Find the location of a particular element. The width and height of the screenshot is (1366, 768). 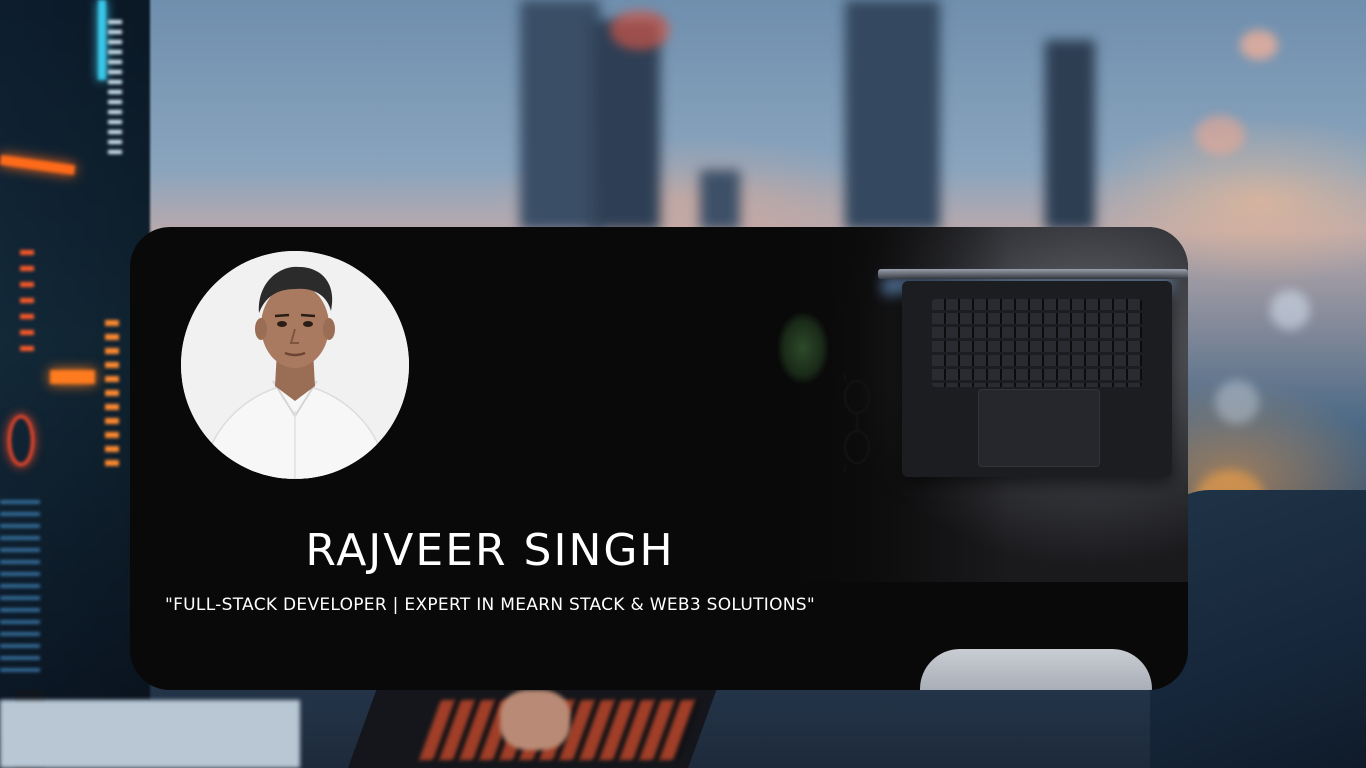

laptop-lid is located at coordinates (1033, 274).